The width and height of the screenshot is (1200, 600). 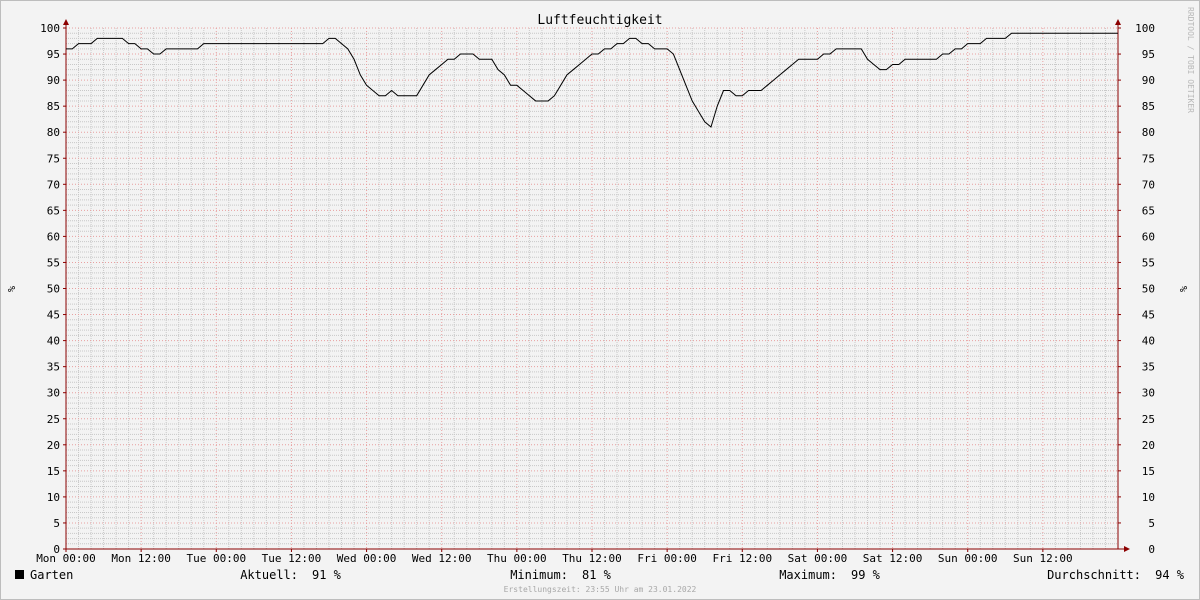 What do you see at coordinates (66, 22) in the screenshot?
I see `y-axis-arrow-left` at bounding box center [66, 22].